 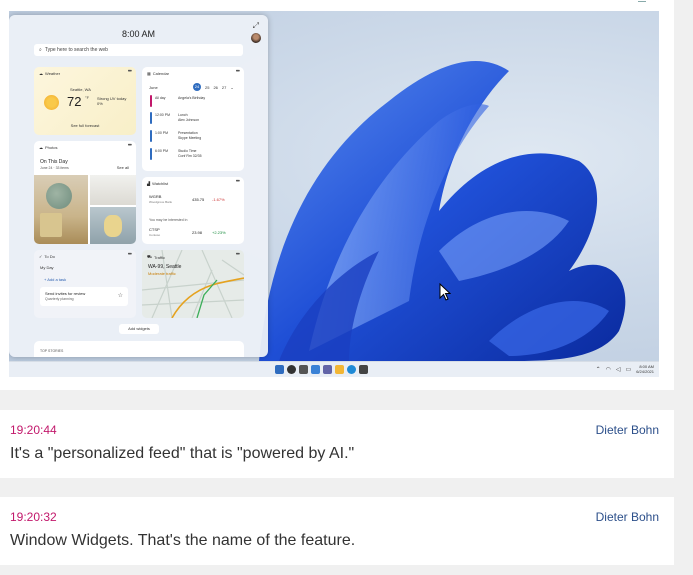 What do you see at coordinates (150, 256) in the screenshot?
I see `car-icon: ⛟` at bounding box center [150, 256].